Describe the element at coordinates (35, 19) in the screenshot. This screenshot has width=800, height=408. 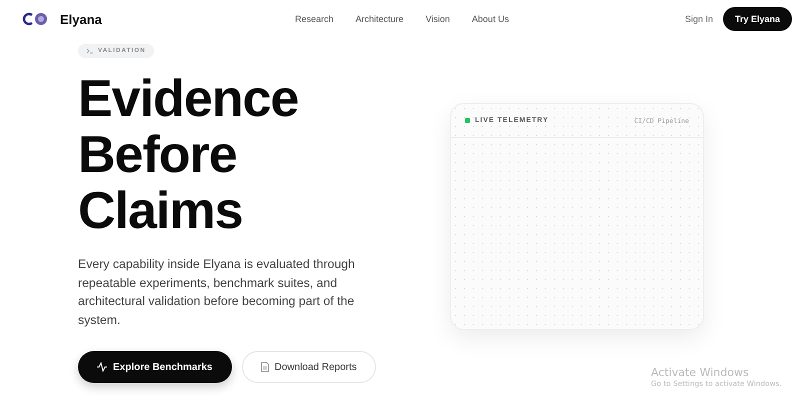
I see `logo-icon` at that location.